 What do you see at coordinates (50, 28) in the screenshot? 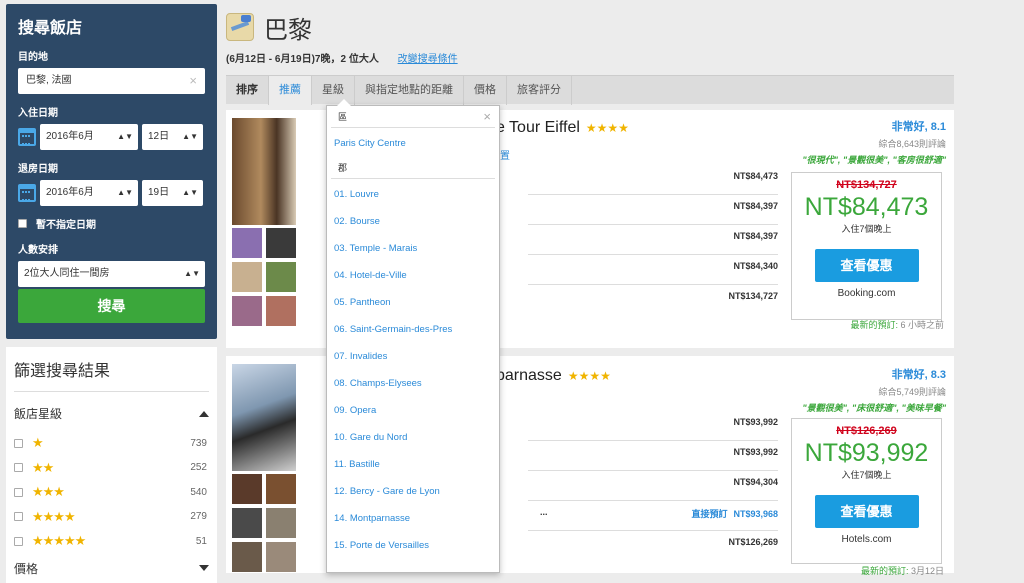
I see `search-title: 搜尋飯店` at bounding box center [50, 28].